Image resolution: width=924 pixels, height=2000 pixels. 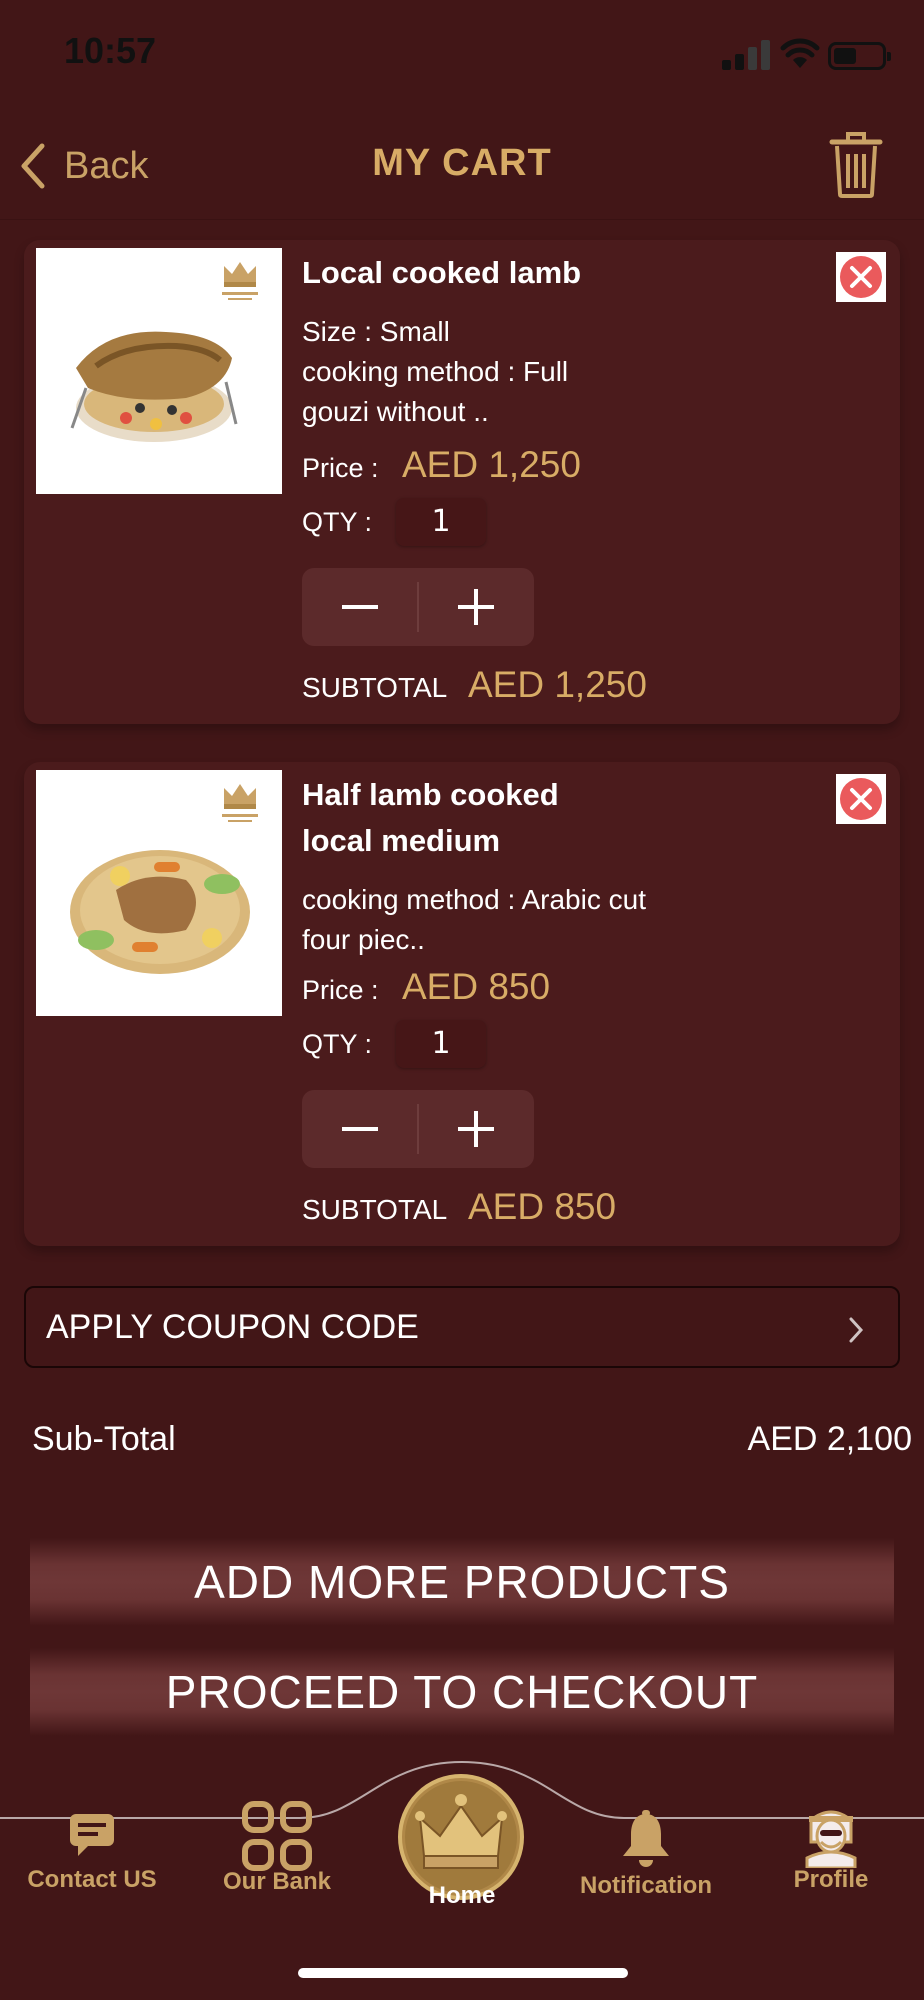 I want to click on cart-subtotal-label: Sub-Total, so click(x=104, y=1439).